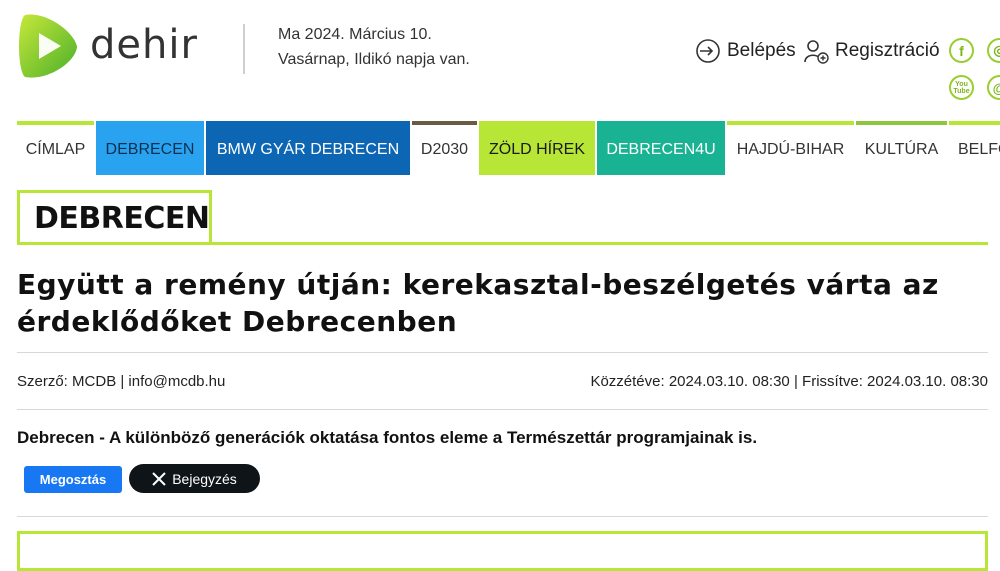  What do you see at coordinates (42, 381) in the screenshot?
I see `author-prefix: Szerző:` at bounding box center [42, 381].